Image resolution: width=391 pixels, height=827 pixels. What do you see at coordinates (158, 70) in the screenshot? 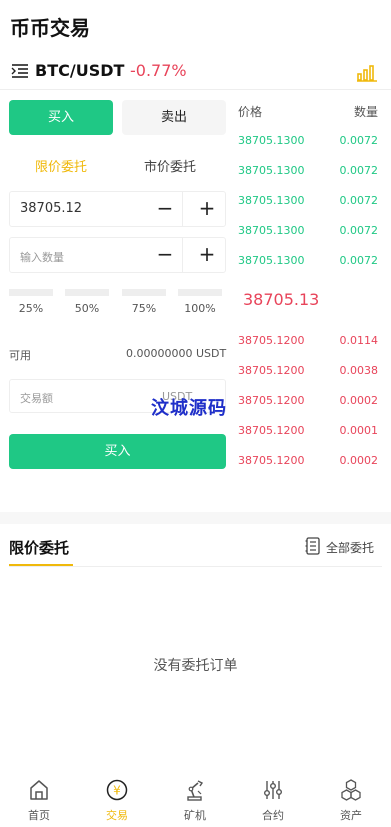
I see `pair-change: -0.77%` at bounding box center [158, 70].